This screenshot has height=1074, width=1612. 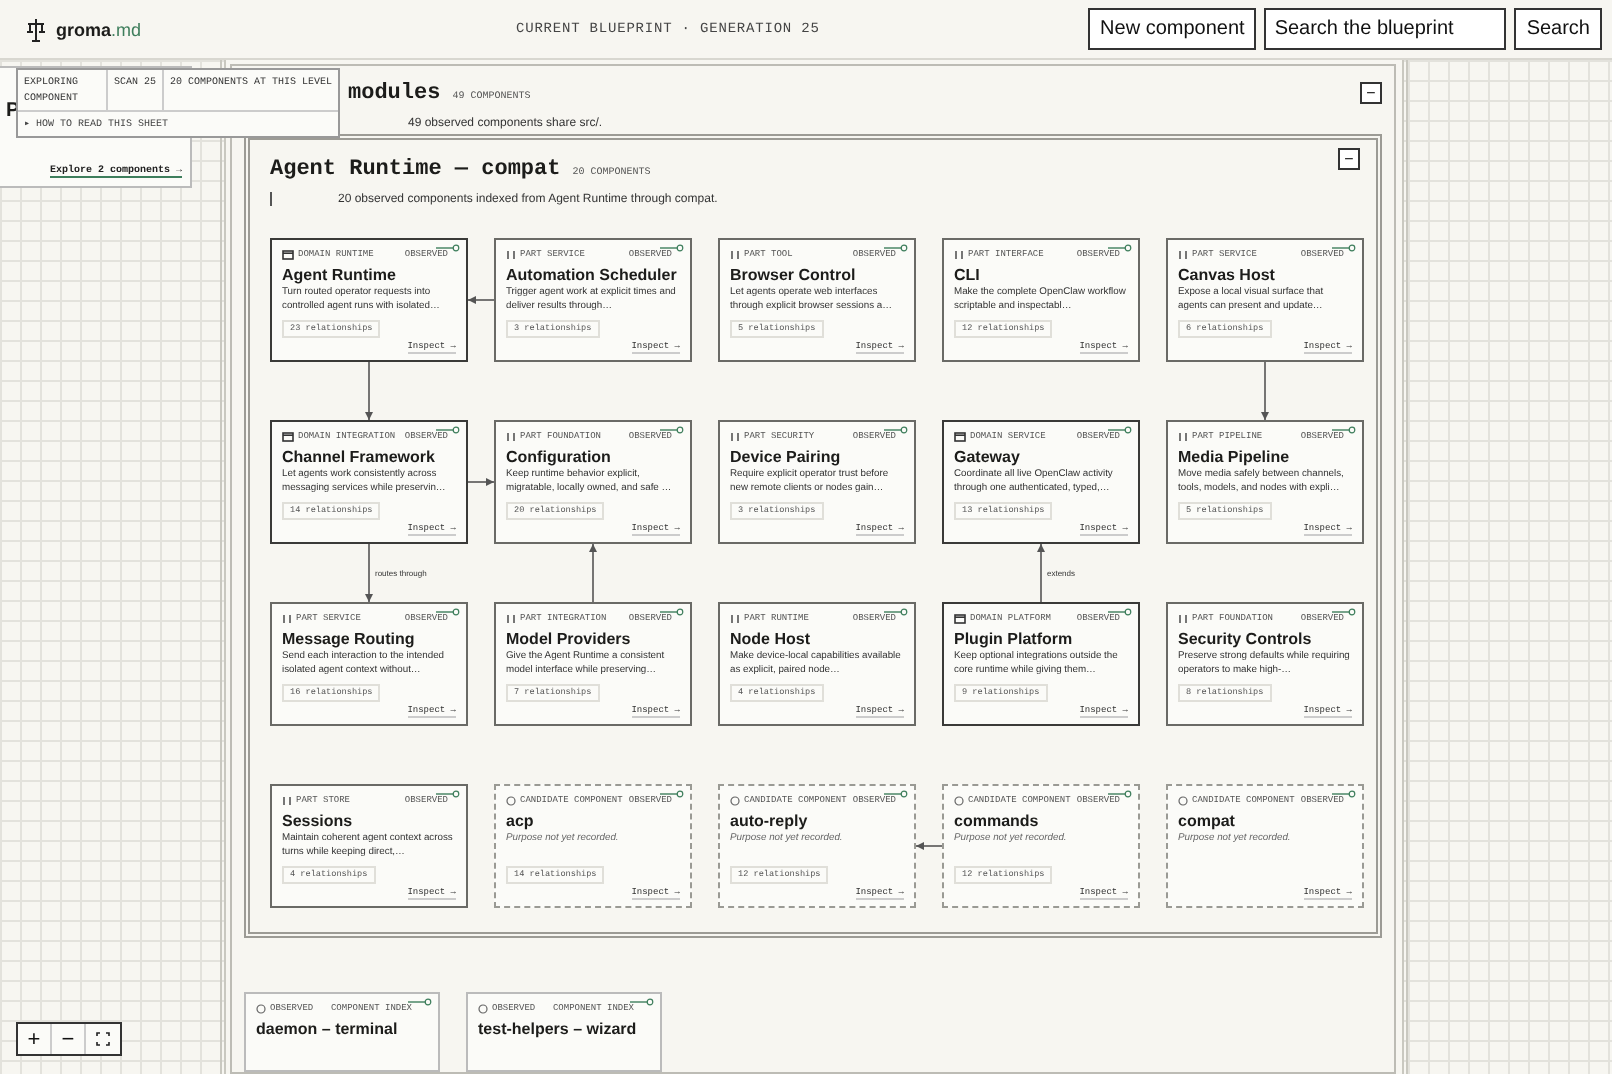 What do you see at coordinates (394, 94) in the screenshot?
I see `section-title: modules` at bounding box center [394, 94].